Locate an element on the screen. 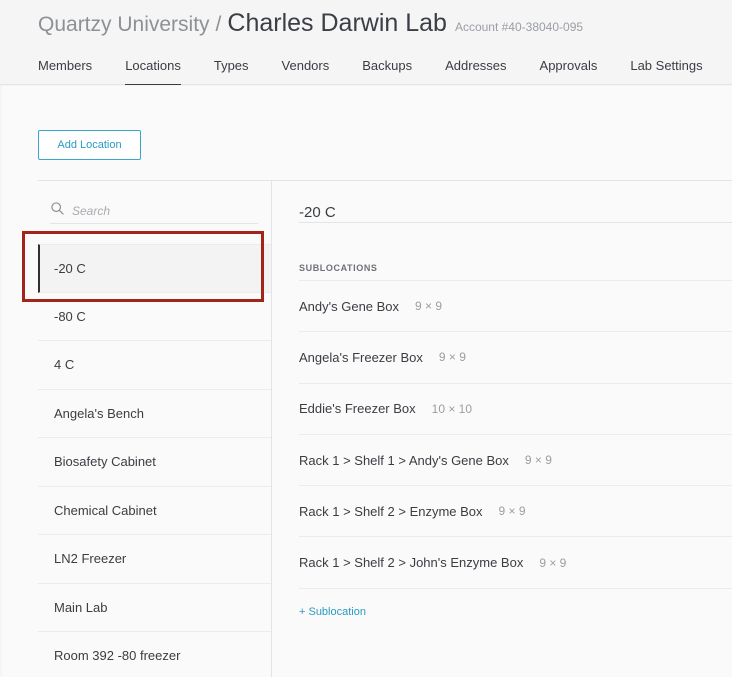 This screenshot has width=732, height=677. tab-vendors: Vendors is located at coordinates (306, 71).